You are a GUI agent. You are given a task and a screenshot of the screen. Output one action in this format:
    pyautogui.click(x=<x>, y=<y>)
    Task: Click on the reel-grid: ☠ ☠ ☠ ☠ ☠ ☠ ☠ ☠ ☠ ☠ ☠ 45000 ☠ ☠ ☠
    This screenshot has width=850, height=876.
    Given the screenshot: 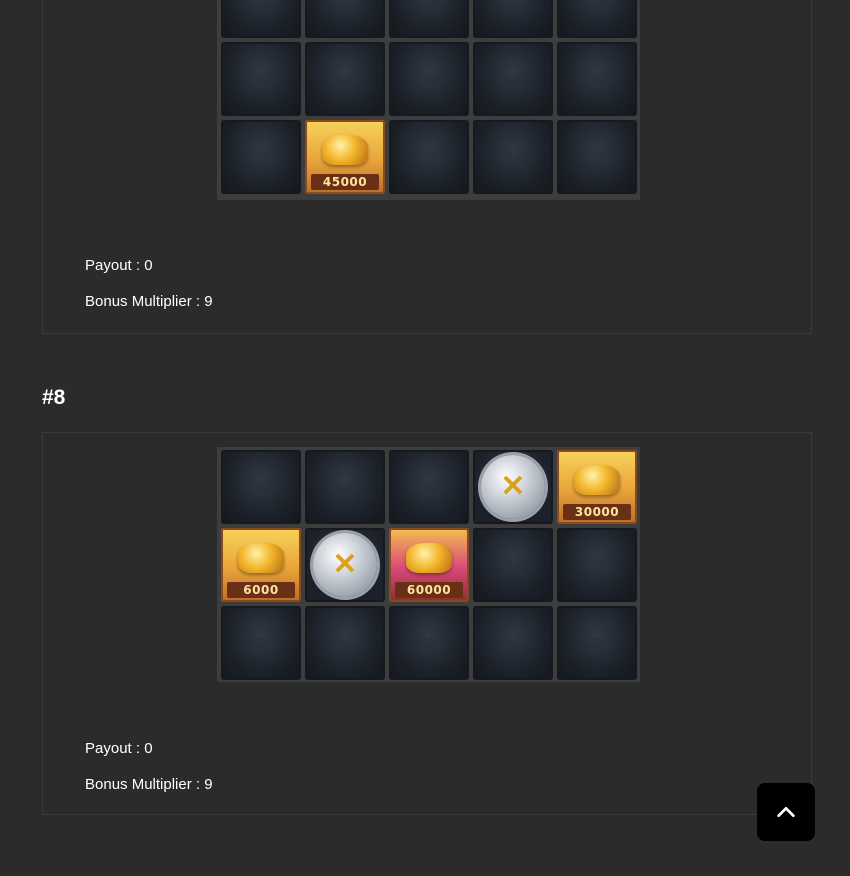 What is the action you would take?
    pyautogui.click(x=428, y=100)
    